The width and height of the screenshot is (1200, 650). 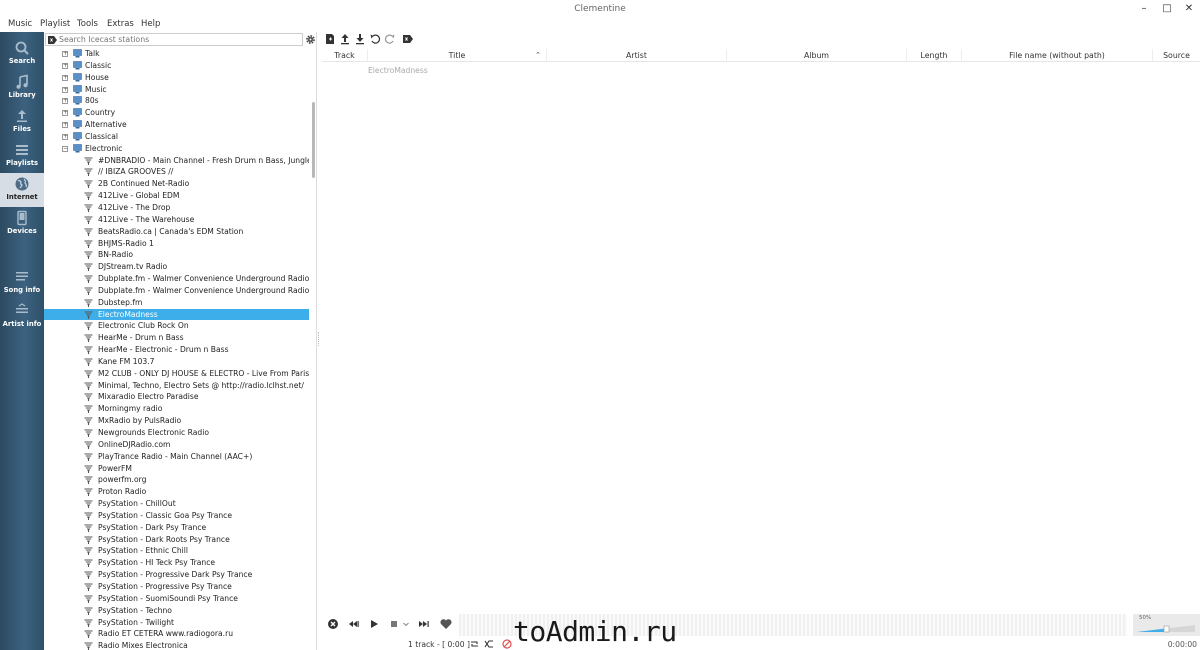 What do you see at coordinates (22, 283) in the screenshot?
I see `sidebar-item-song-info: Song info` at bounding box center [22, 283].